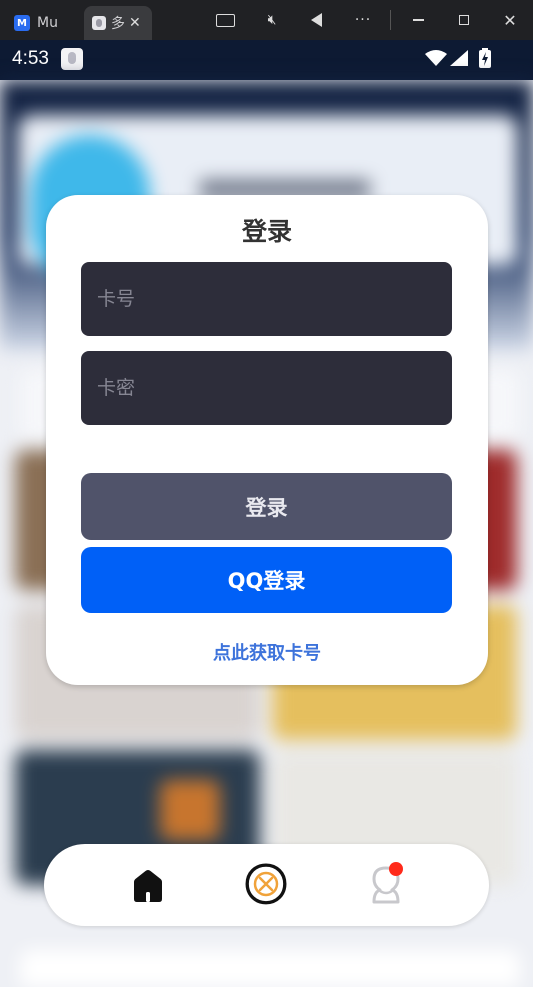 This screenshot has width=533, height=987. I want to click on background-card, so click(270, 968).